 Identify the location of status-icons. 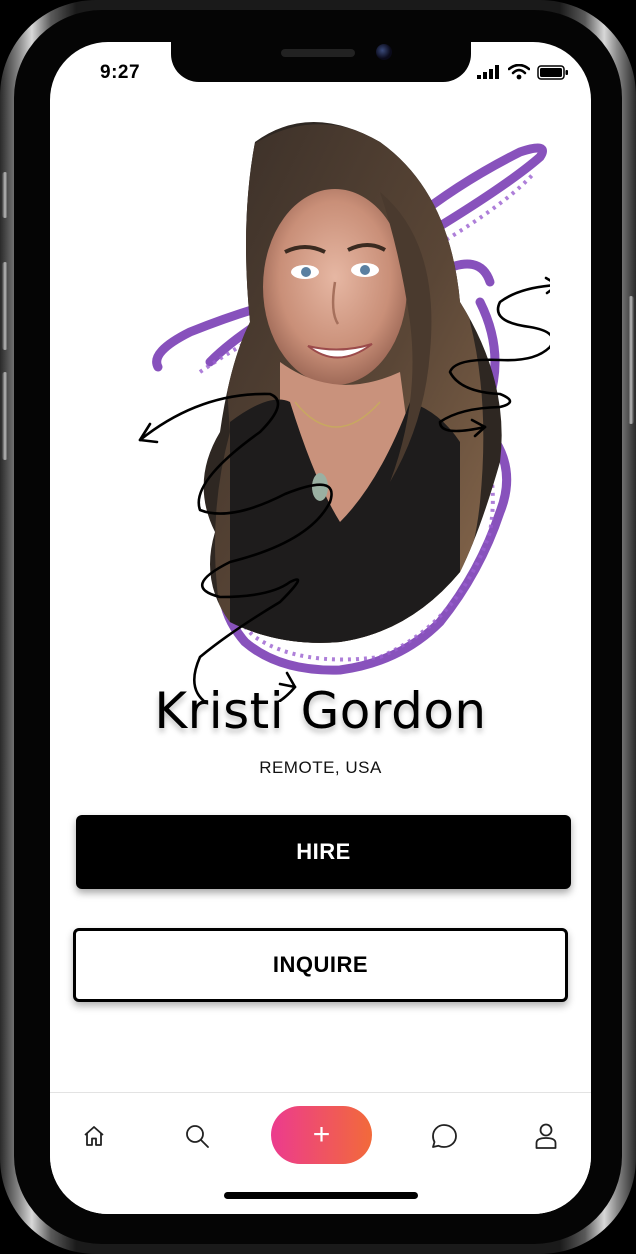
(523, 72).